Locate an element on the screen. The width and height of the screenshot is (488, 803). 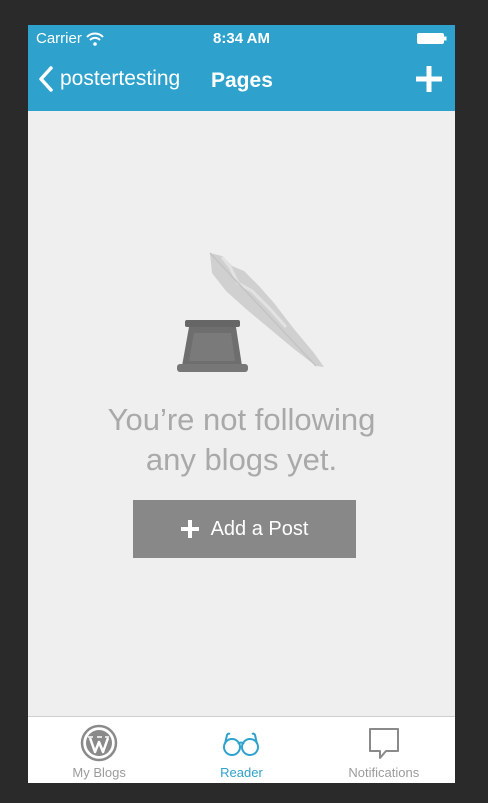
inkwell-and-quill-icon is located at coordinates (250, 312).